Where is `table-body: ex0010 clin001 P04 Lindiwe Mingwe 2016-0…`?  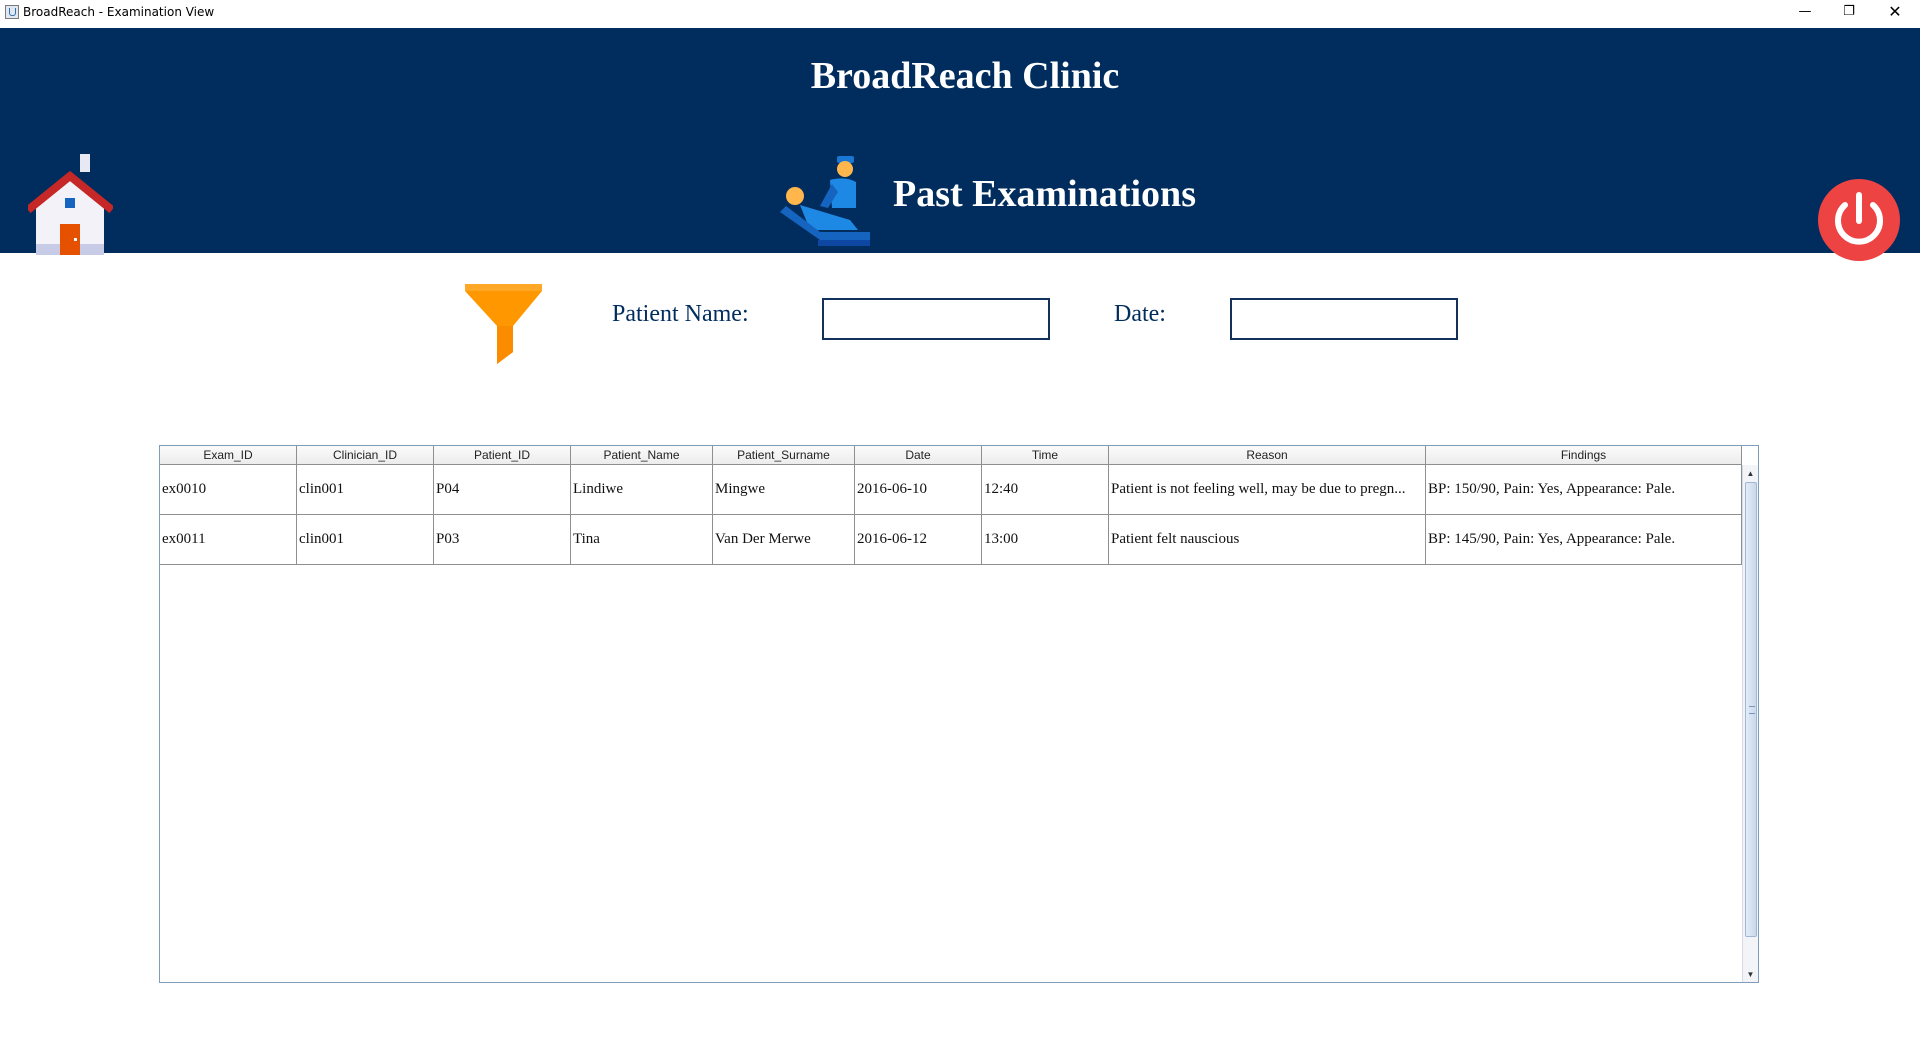
table-body: ex0010 clin001 P04 Lindiwe Mingwe 2016-0… is located at coordinates (951, 515).